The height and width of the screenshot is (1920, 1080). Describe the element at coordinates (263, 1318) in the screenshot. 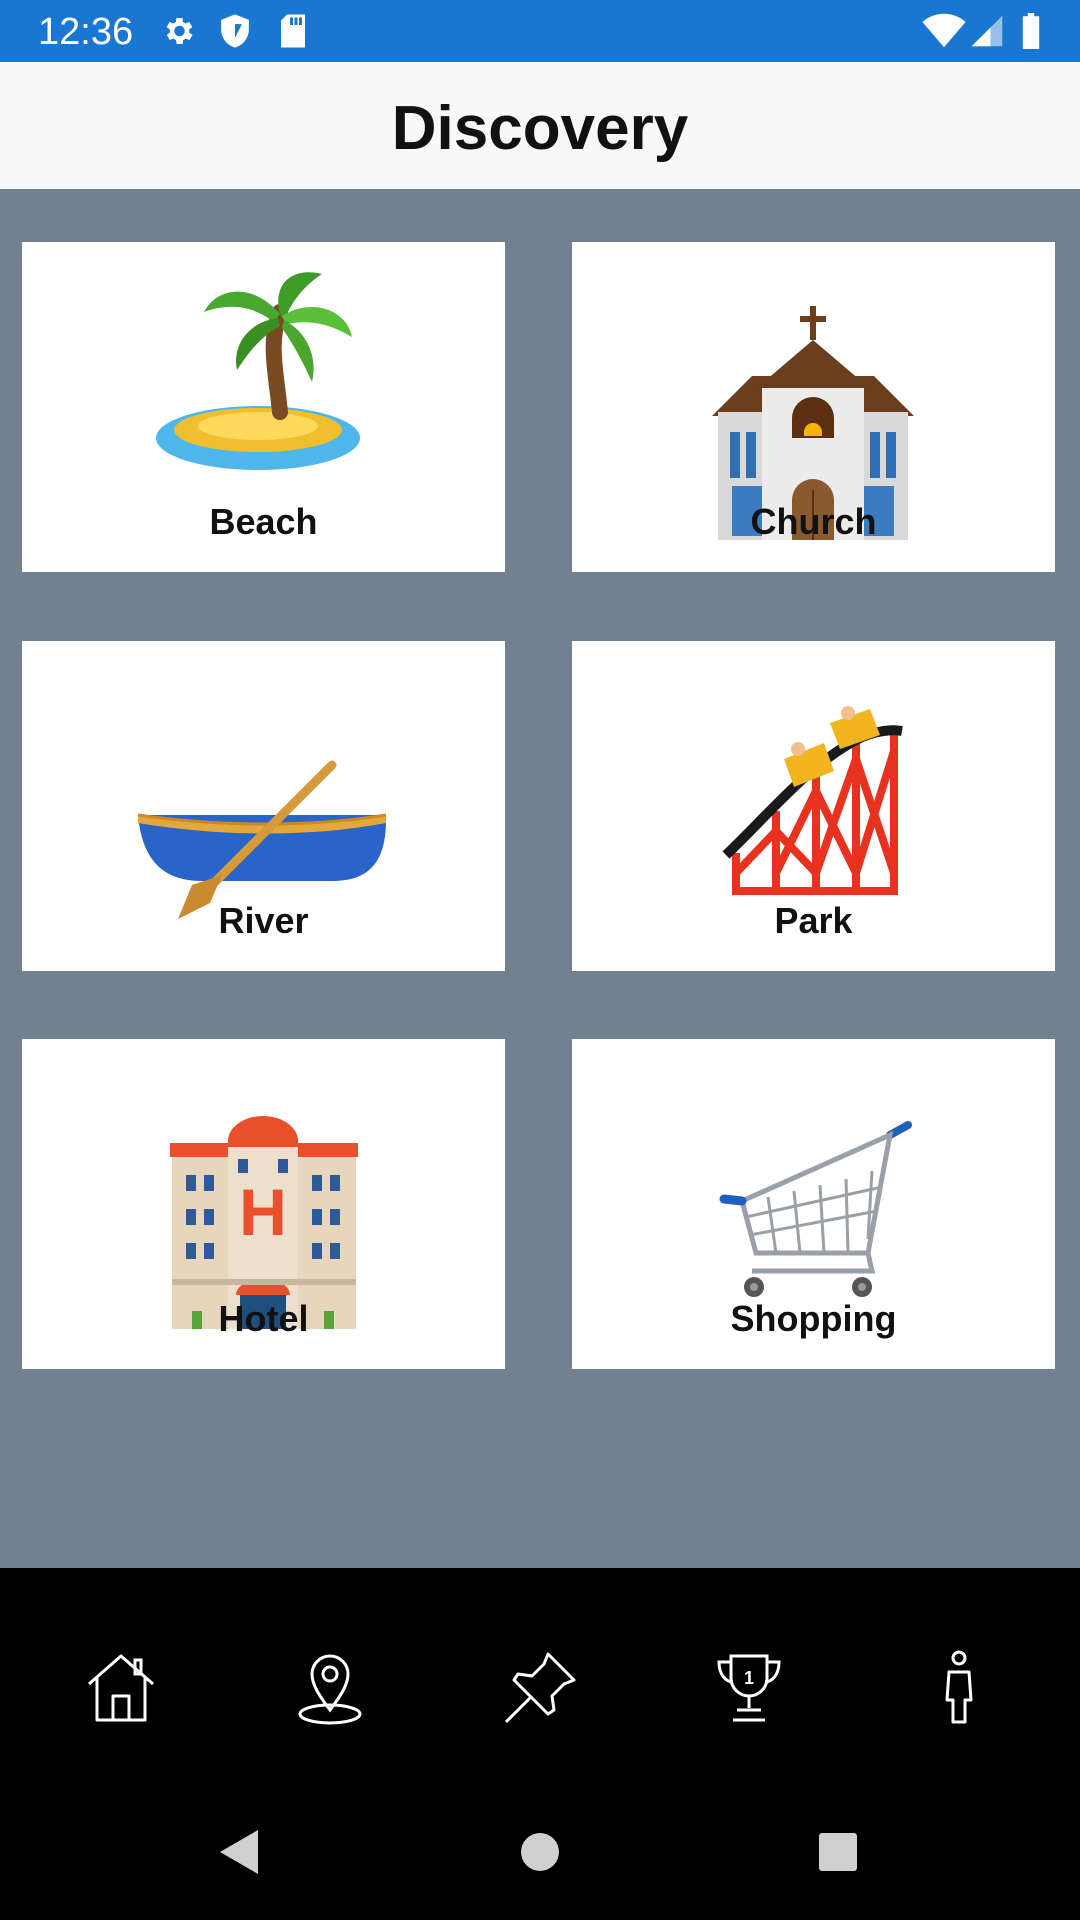

I see `category-label: Hotel` at that location.